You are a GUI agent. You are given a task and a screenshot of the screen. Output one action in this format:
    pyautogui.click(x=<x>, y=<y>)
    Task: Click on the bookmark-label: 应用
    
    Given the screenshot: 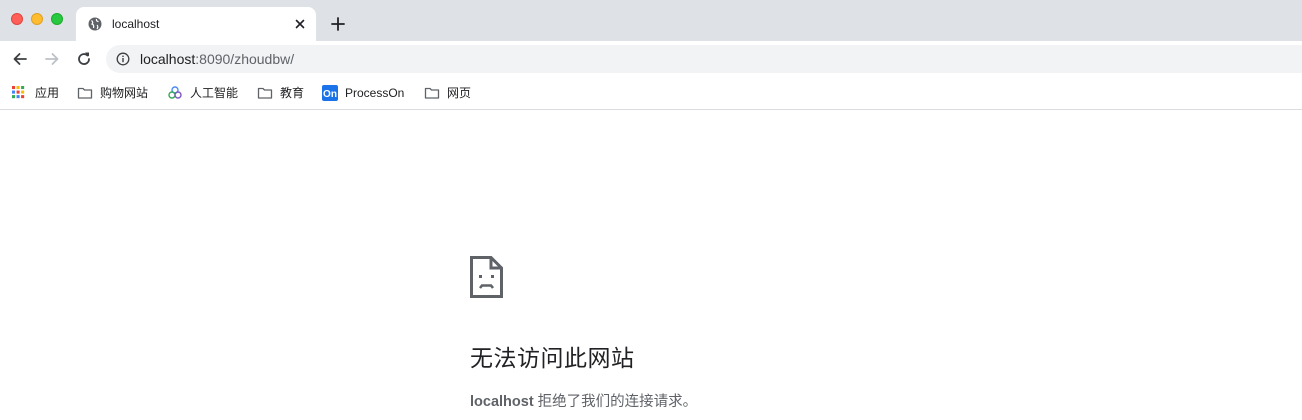 What is the action you would take?
    pyautogui.click(x=47, y=93)
    